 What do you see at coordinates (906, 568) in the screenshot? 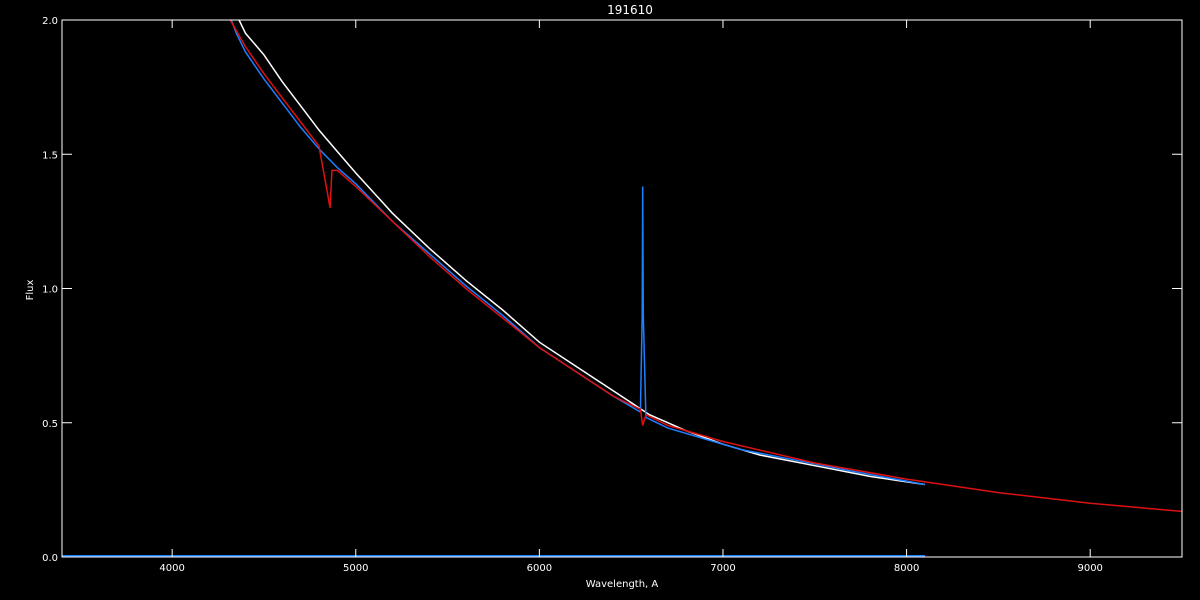
I see `x-tick-label: 8000` at bounding box center [906, 568].